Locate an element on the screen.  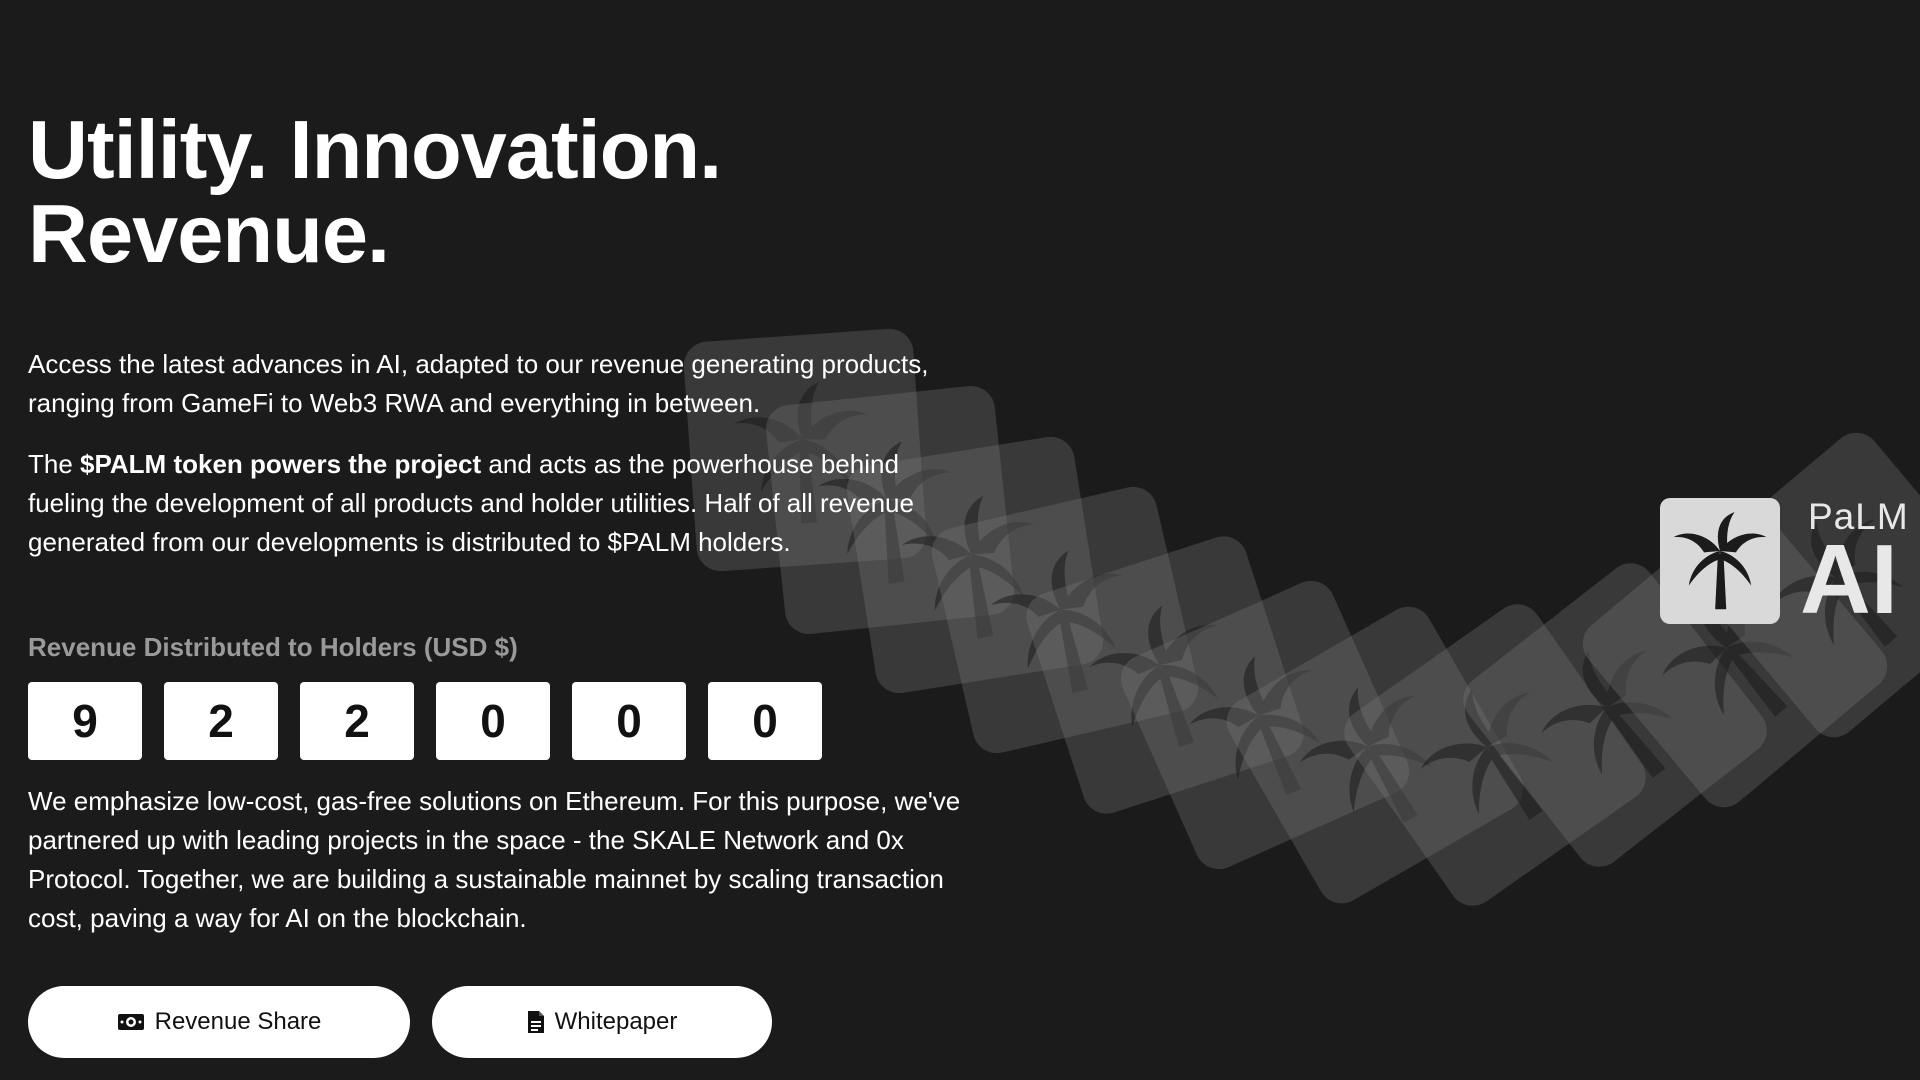
revenue-share-button: Revenue Share is located at coordinates (219, 1022).